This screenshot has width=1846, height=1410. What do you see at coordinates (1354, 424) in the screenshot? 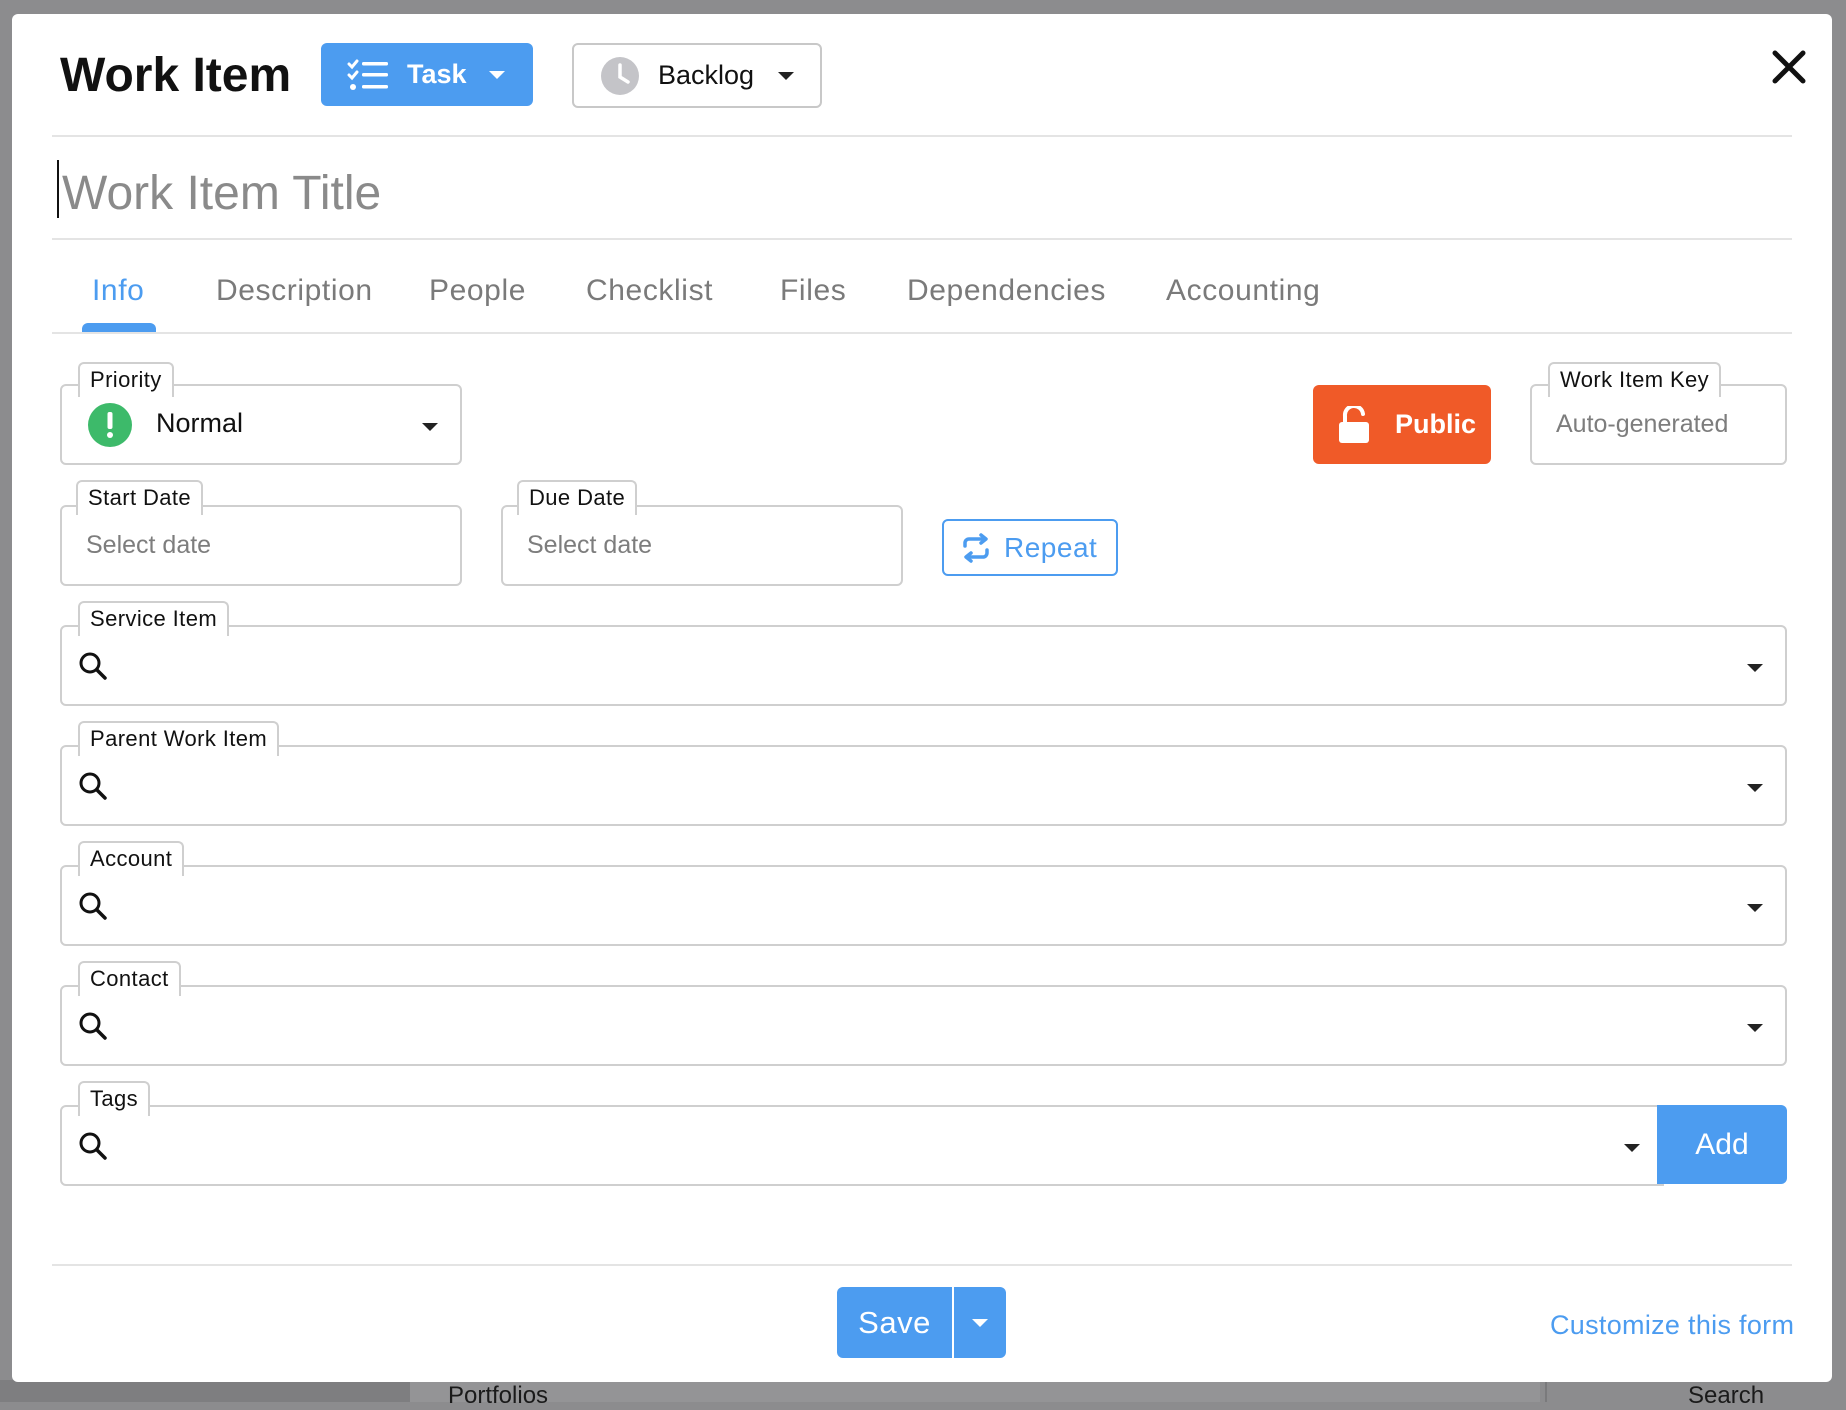
I see `unlock-icon` at bounding box center [1354, 424].